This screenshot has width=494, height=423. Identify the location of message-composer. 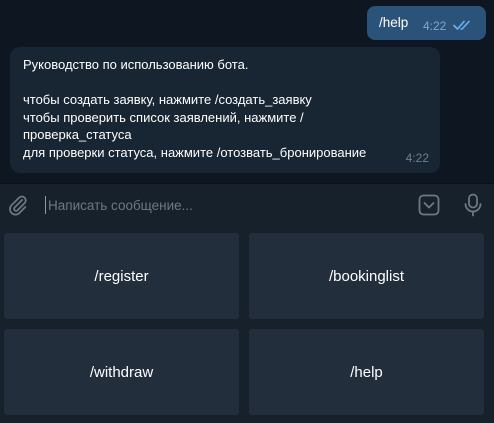
(247, 204).